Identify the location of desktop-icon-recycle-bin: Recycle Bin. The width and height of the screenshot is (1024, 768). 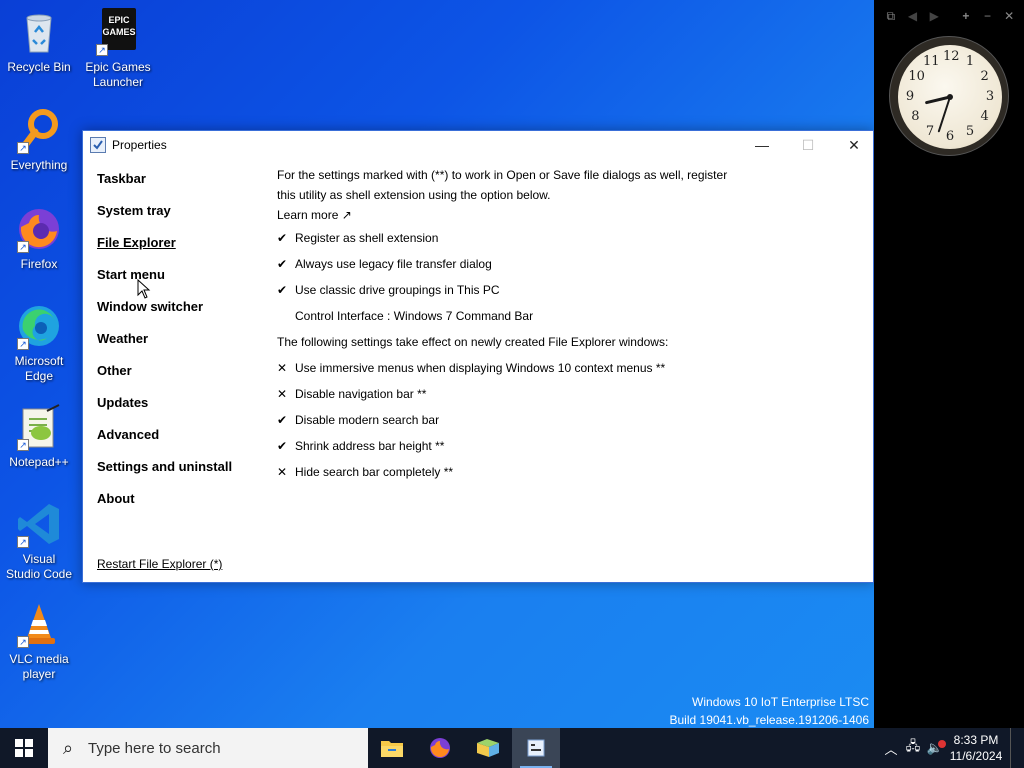
(39, 41).